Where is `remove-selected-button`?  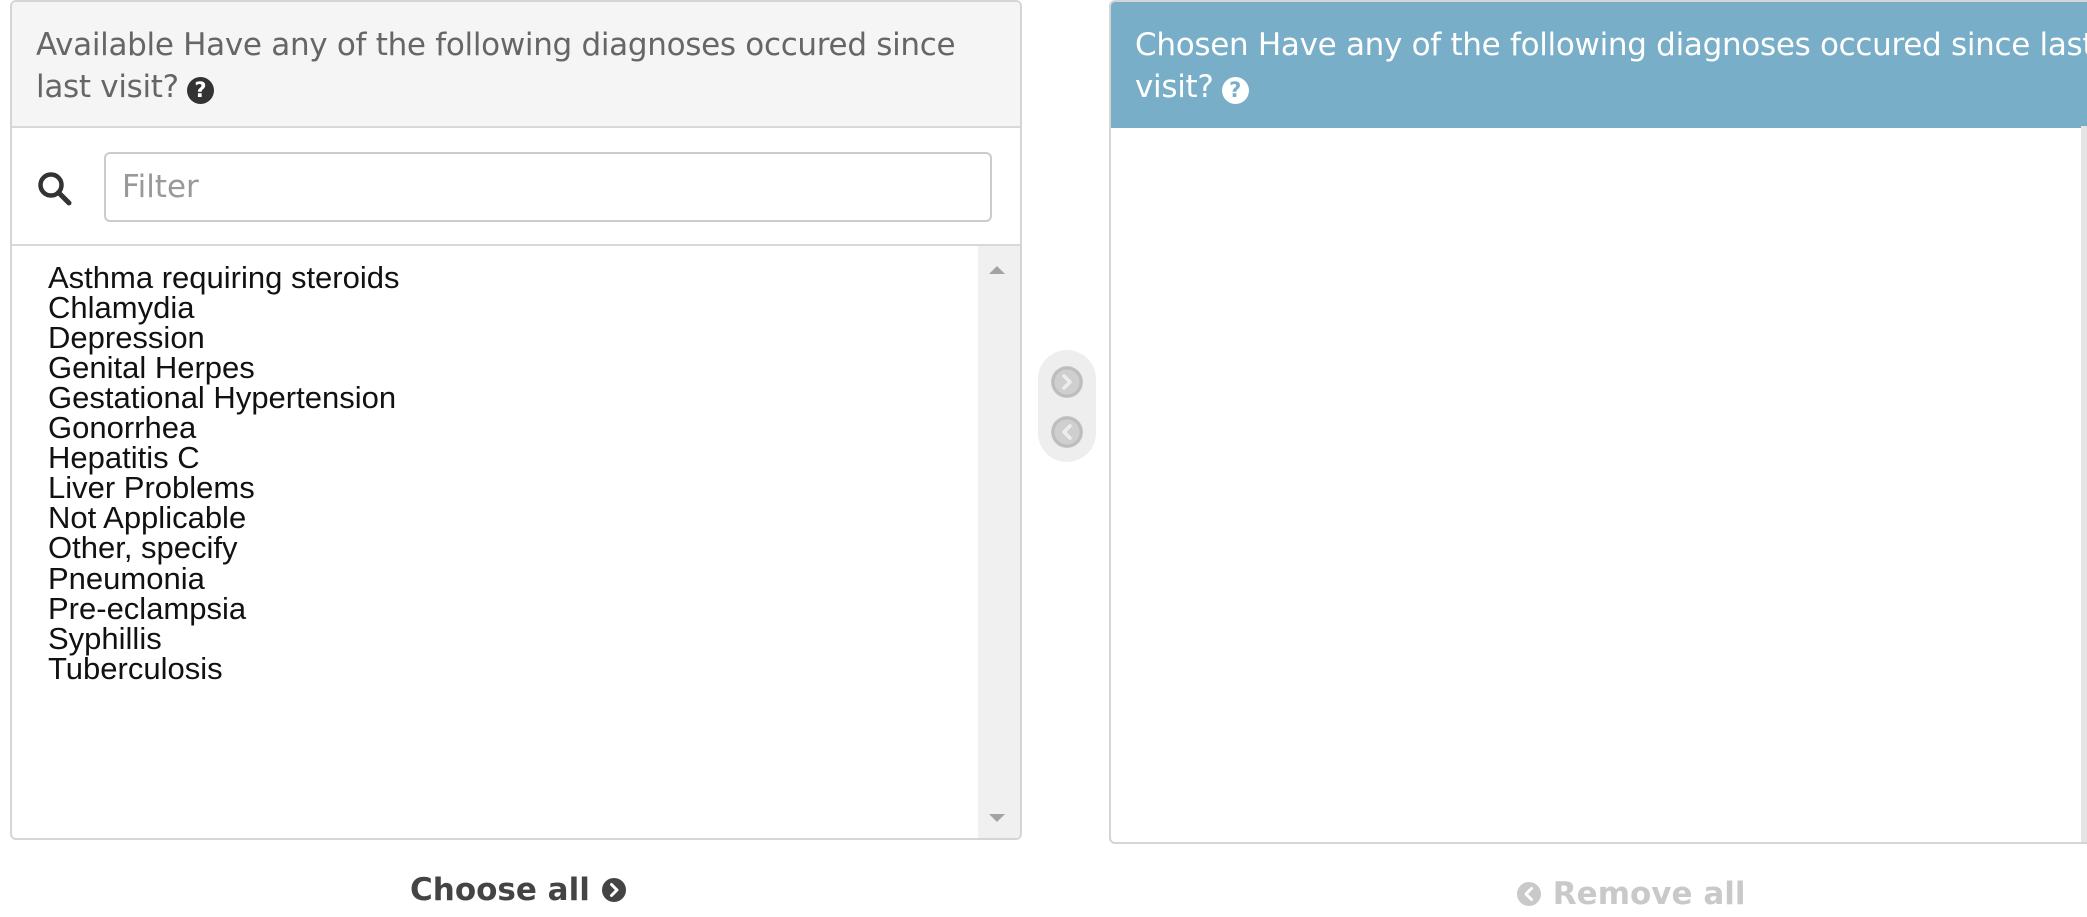
remove-selected-button is located at coordinates (1067, 432).